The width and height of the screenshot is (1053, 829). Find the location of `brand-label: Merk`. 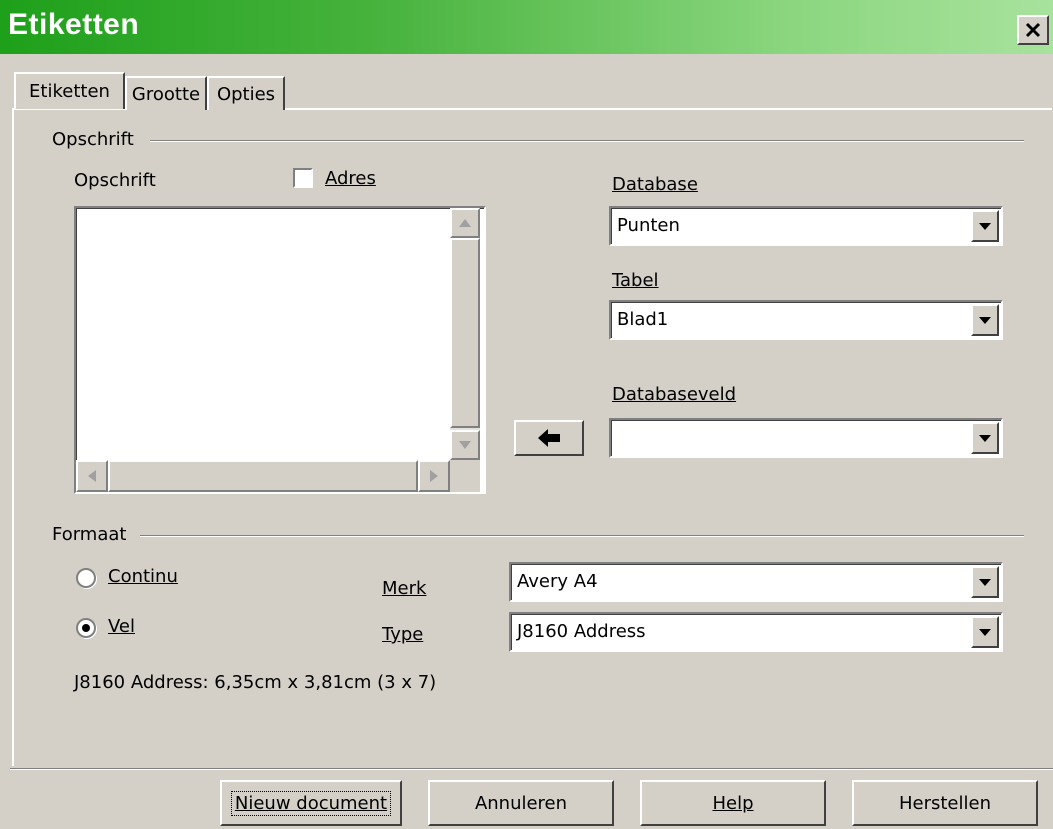

brand-label: Merk is located at coordinates (404, 588).